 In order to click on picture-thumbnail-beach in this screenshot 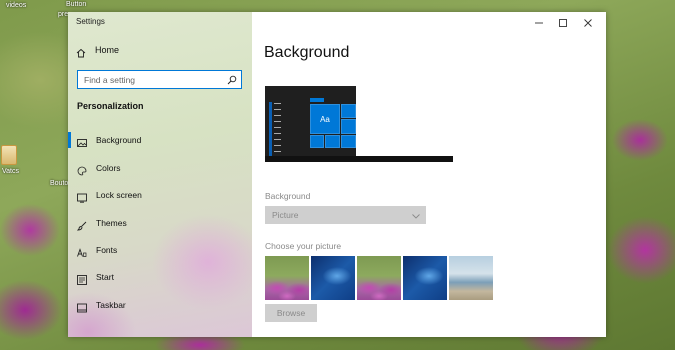, I will do `click(471, 278)`.